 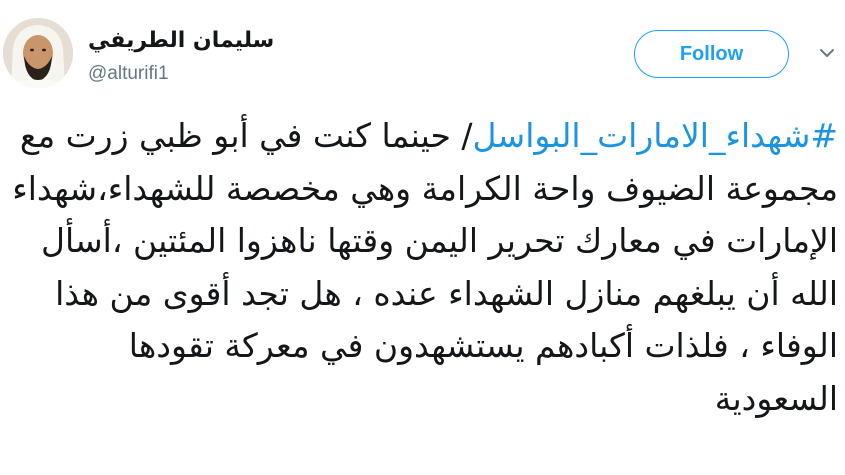 I want to click on author-handle: @alturifi1, so click(x=128, y=73).